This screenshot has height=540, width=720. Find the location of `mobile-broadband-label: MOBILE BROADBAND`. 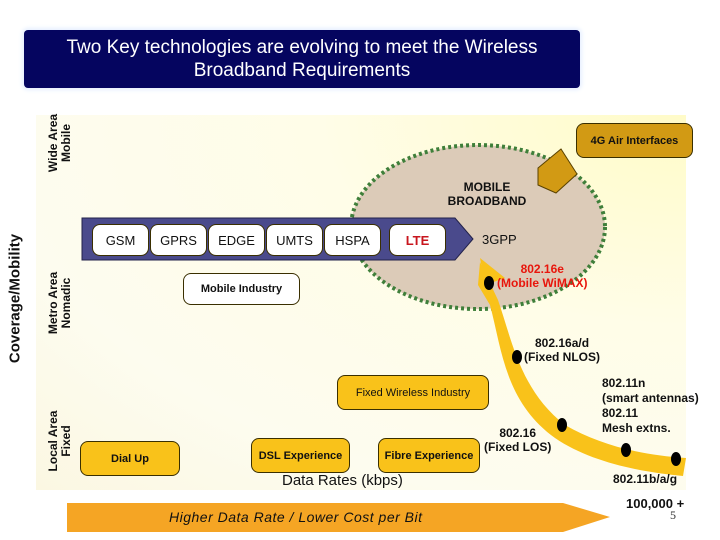

mobile-broadband-label: MOBILE BROADBAND is located at coordinates (487, 194).